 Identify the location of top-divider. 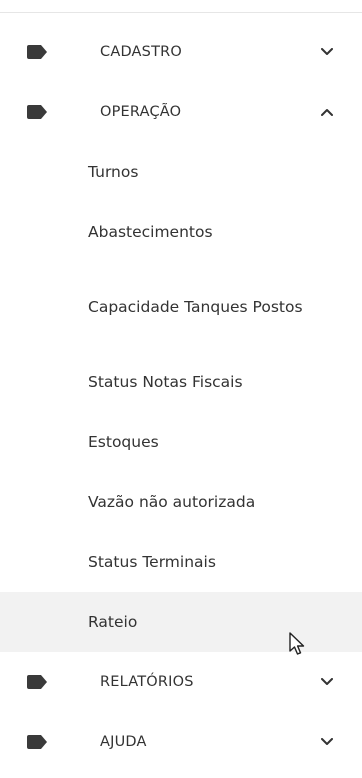
(181, 12).